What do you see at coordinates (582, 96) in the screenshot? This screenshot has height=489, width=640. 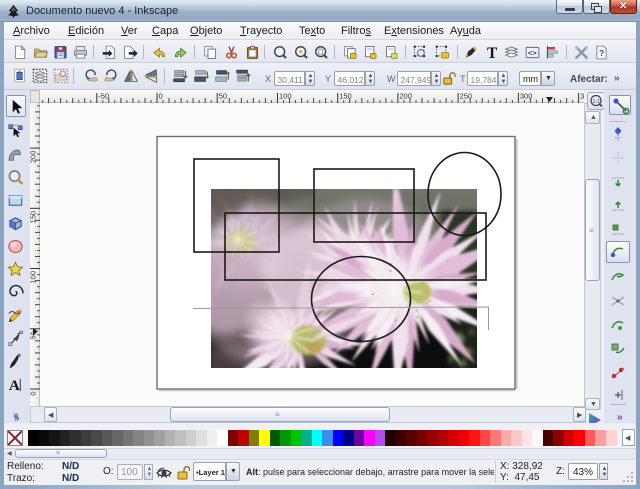 I see `svg-text: 350` at bounding box center [582, 96].